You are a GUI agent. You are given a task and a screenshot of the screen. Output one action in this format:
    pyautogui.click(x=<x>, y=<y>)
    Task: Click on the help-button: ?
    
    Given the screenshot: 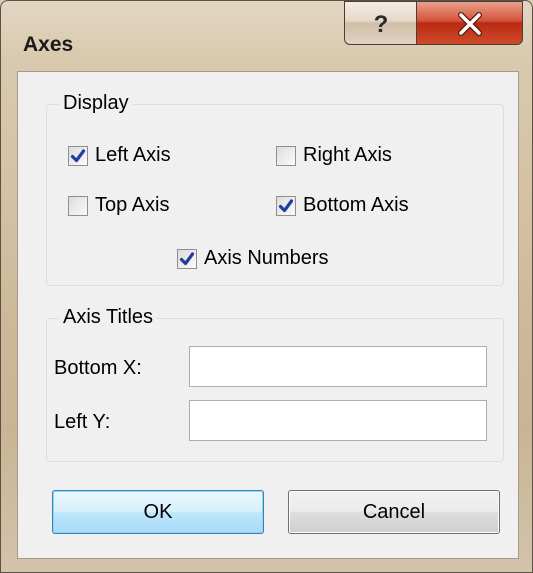 What is the action you would take?
    pyautogui.click(x=380, y=23)
    